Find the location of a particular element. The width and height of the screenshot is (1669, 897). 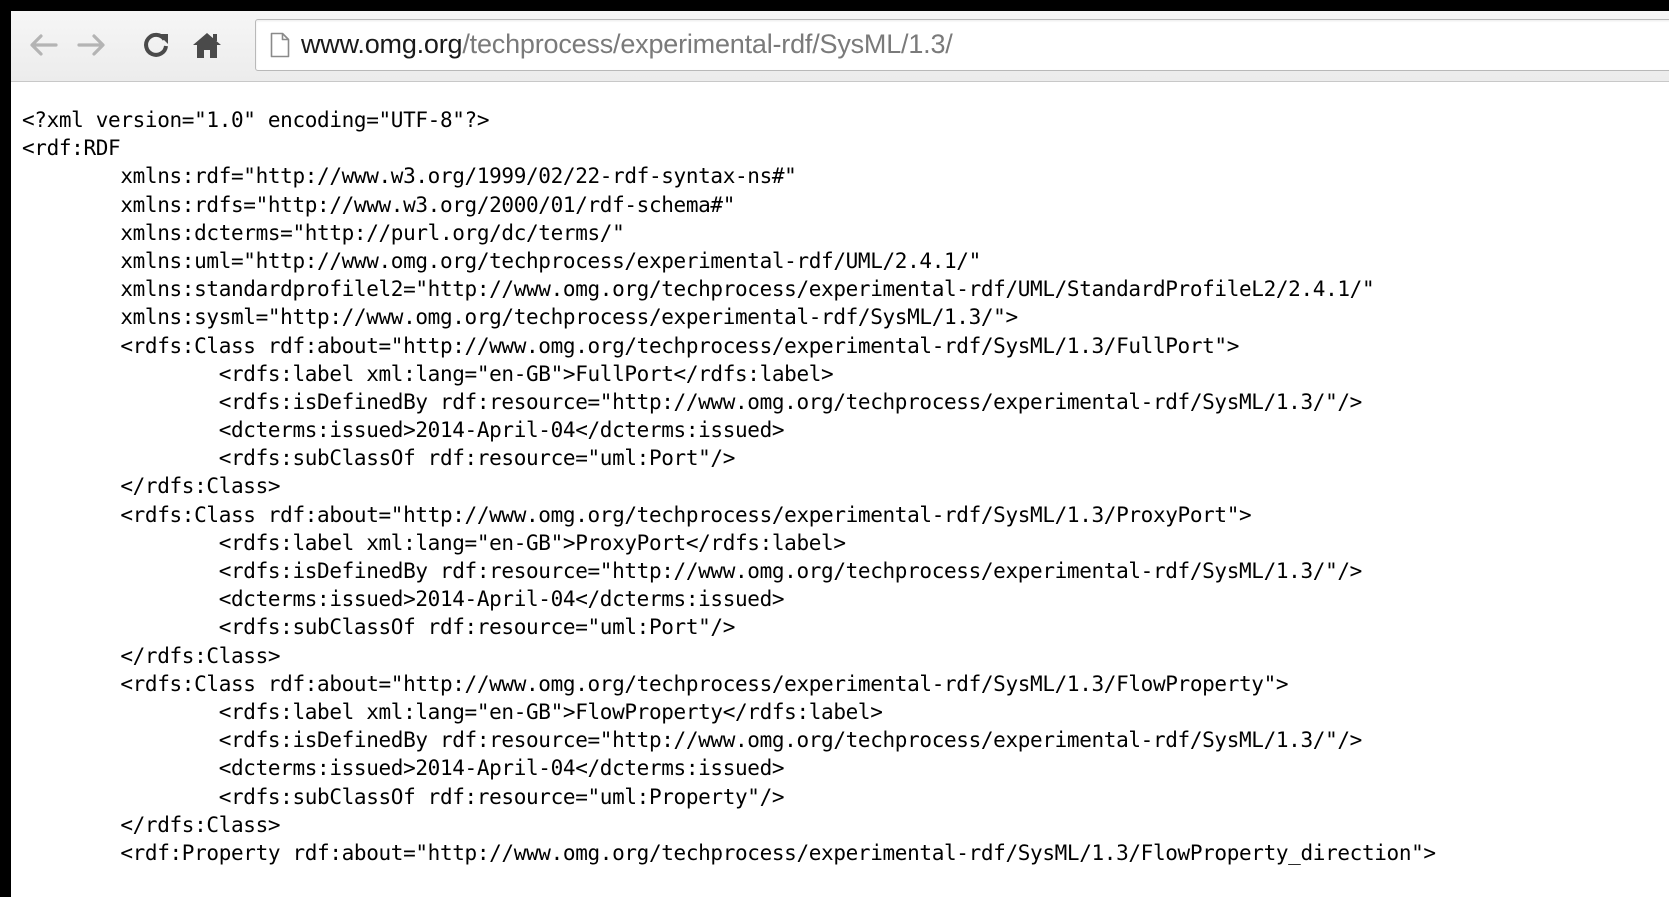

back-arrow-icon is located at coordinates (44, 45).